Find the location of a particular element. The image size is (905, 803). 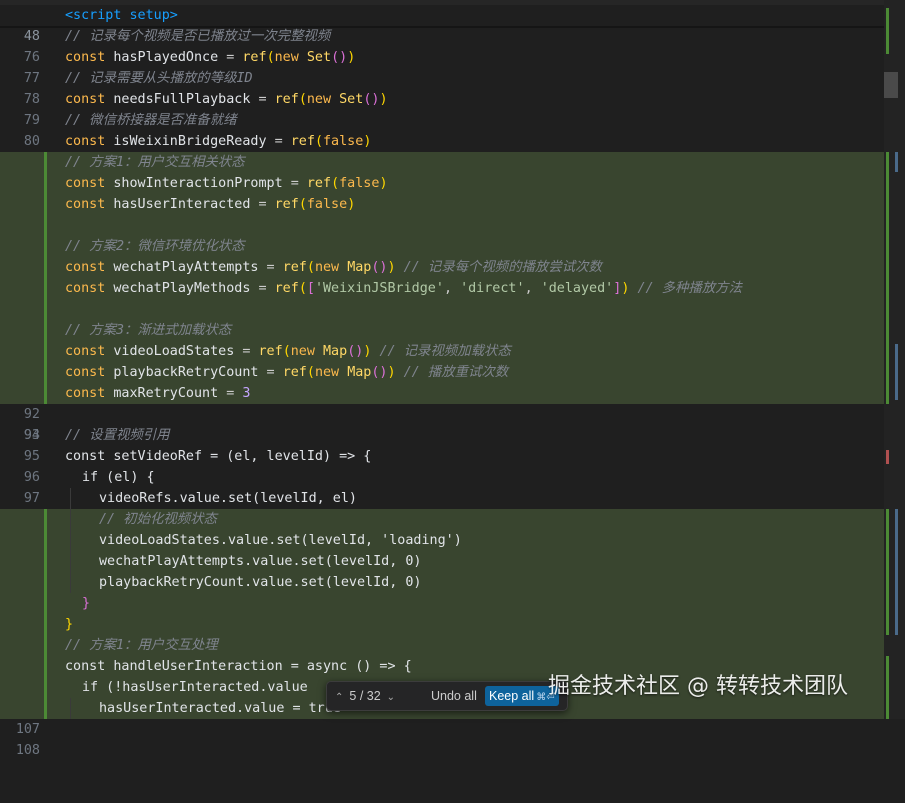

identifier: hasPlayedOnce is located at coordinates (166, 57).